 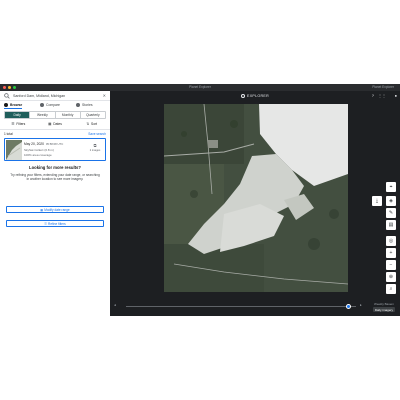 I want to click on result-coverage: 100% area coverage, so click(x=38, y=155).